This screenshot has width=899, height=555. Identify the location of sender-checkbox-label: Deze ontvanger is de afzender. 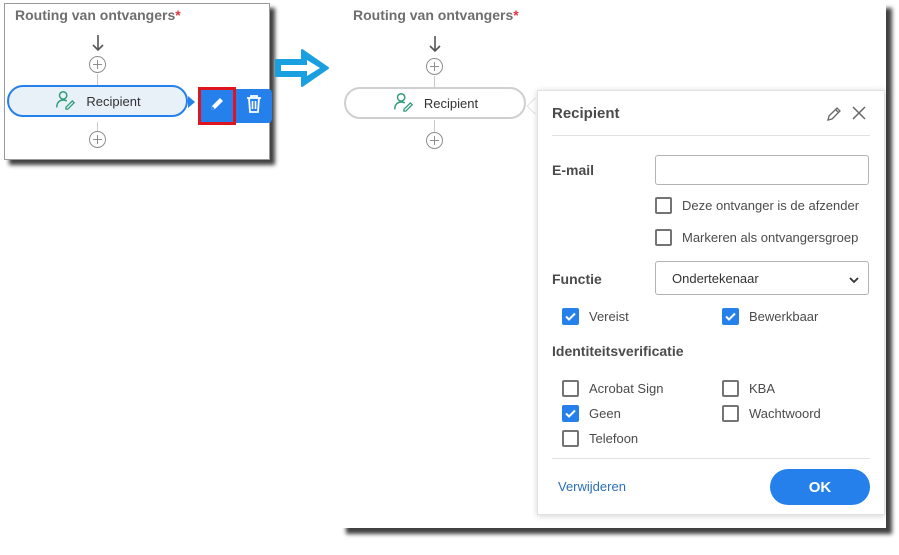
(771, 205).